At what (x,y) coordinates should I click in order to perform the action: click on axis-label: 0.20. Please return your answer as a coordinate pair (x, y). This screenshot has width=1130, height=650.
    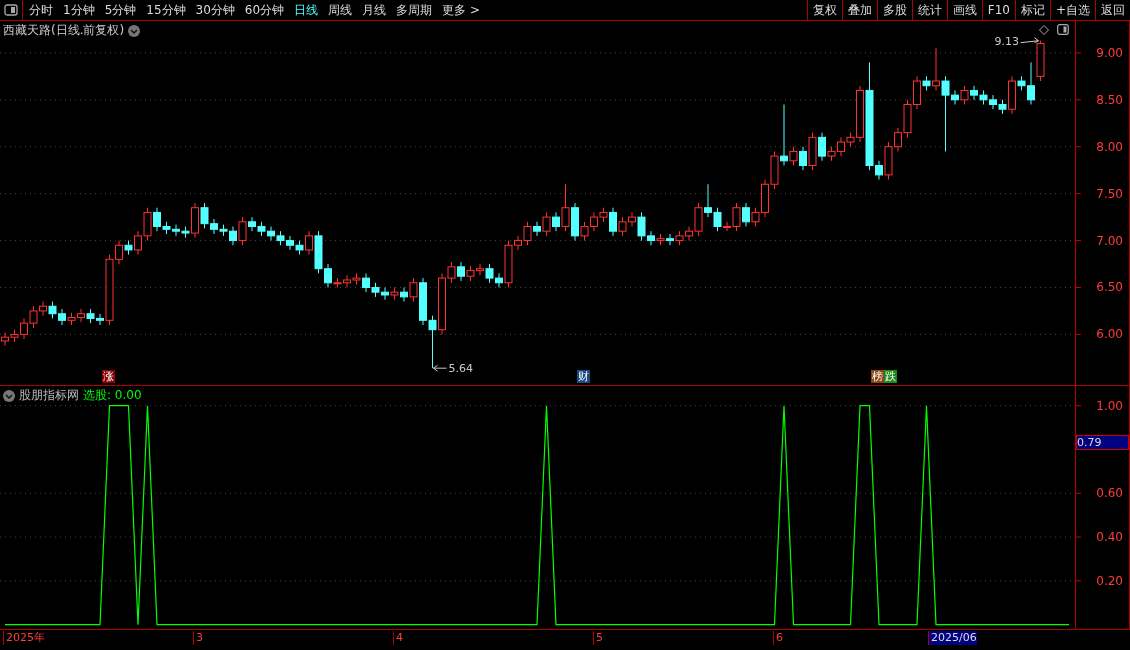
    Looking at the image, I should click on (1109, 580).